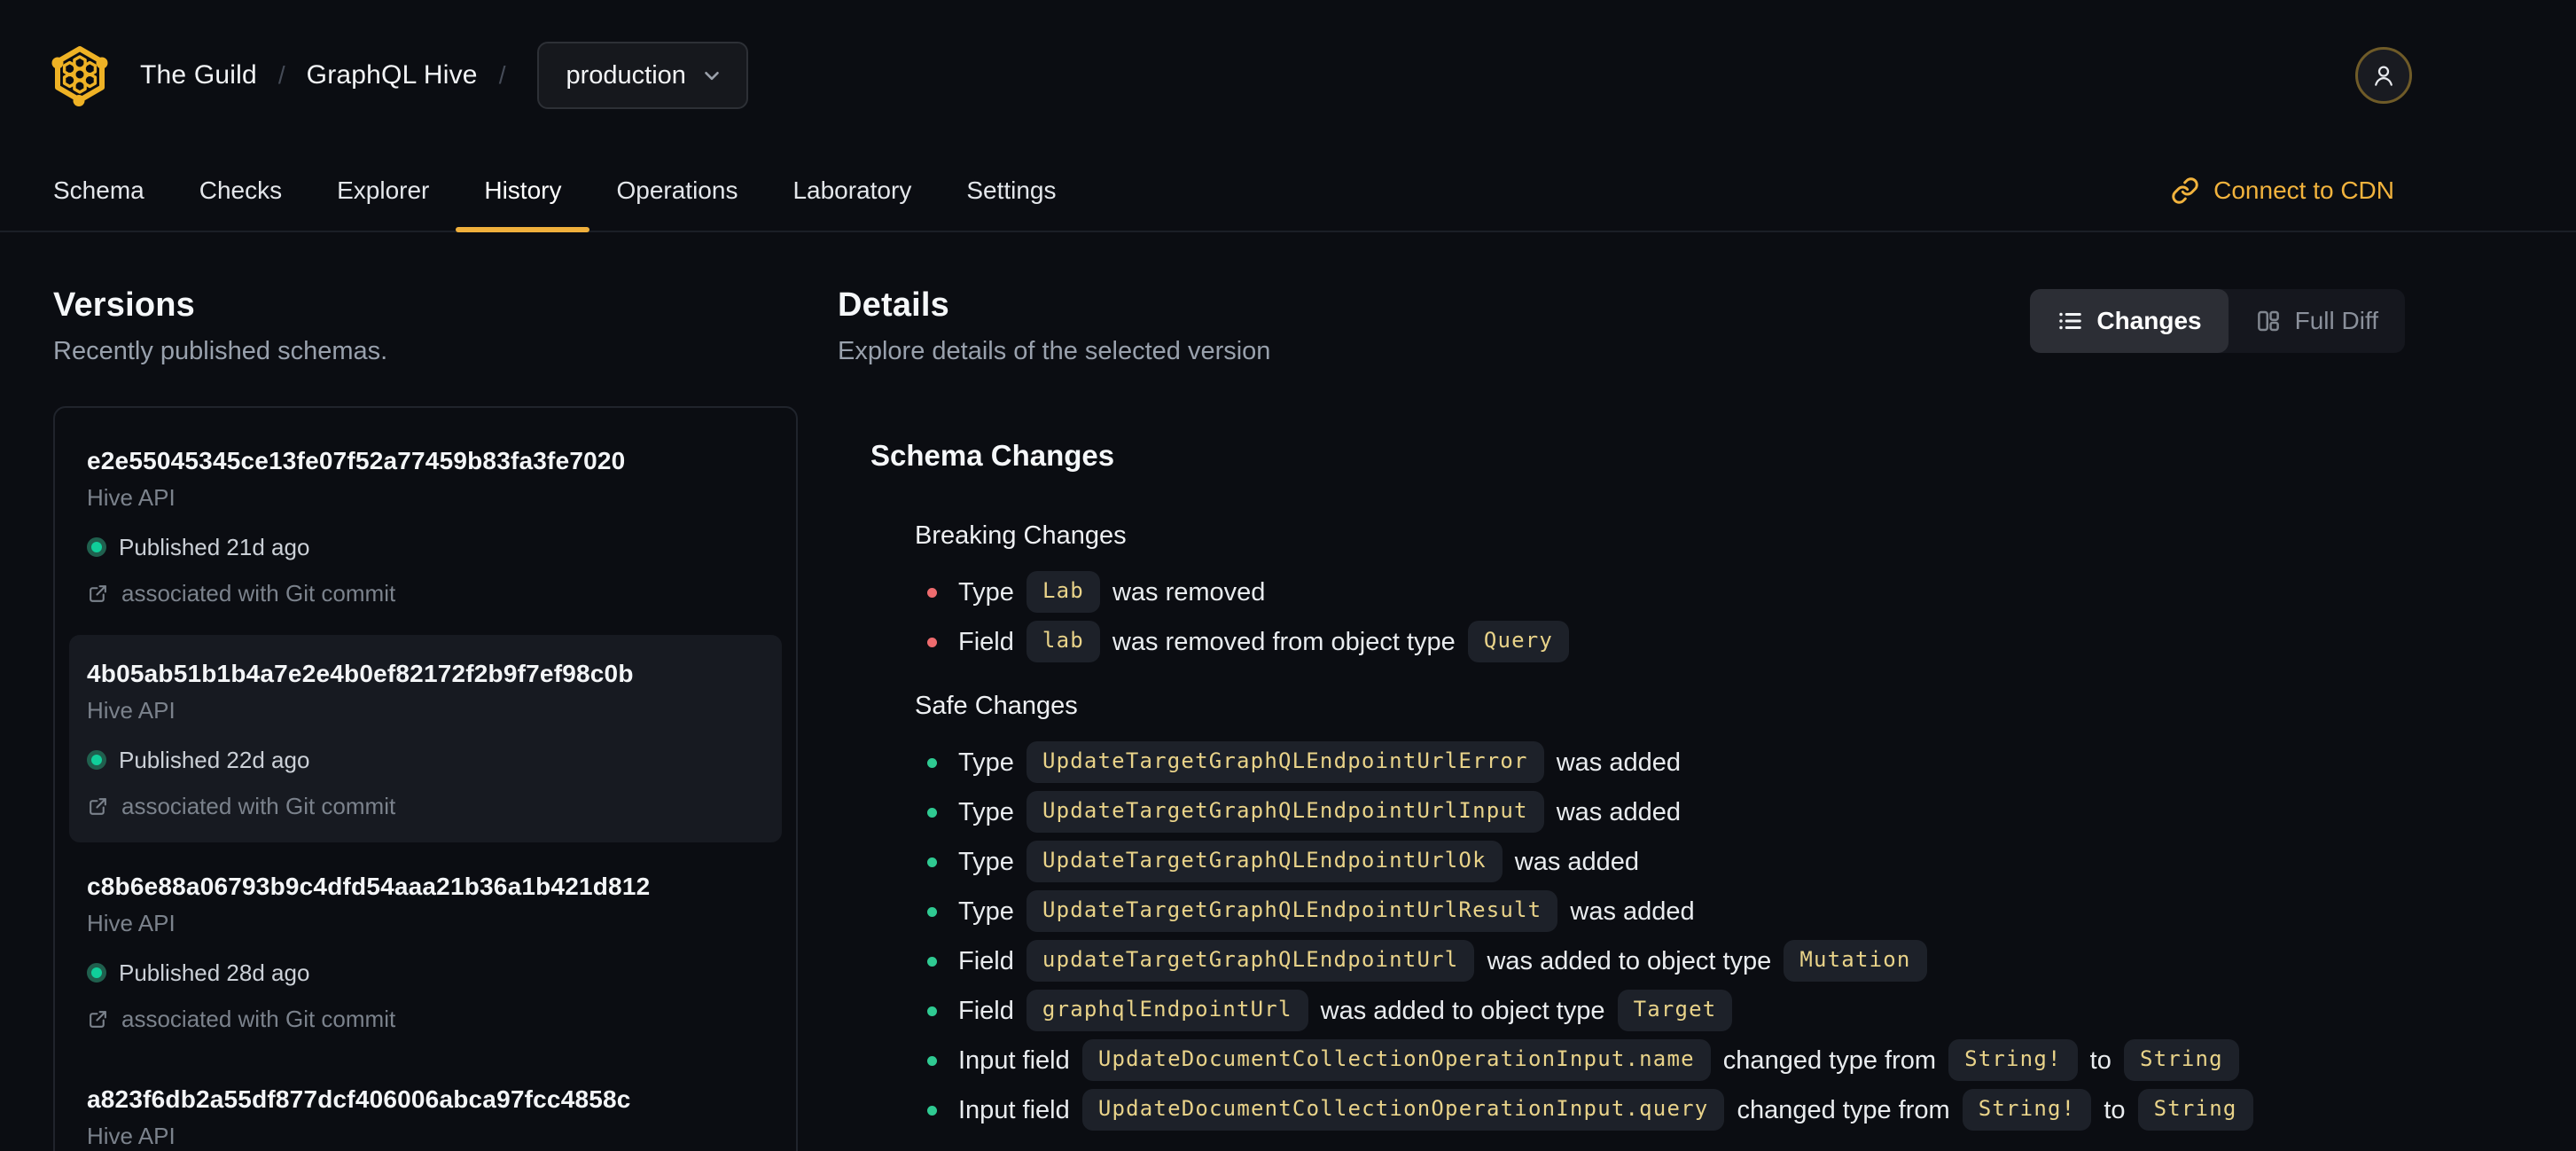 This screenshot has width=2576, height=1151. Describe the element at coordinates (851, 191) in the screenshot. I see `tab-laboratory: Laboratory` at that location.